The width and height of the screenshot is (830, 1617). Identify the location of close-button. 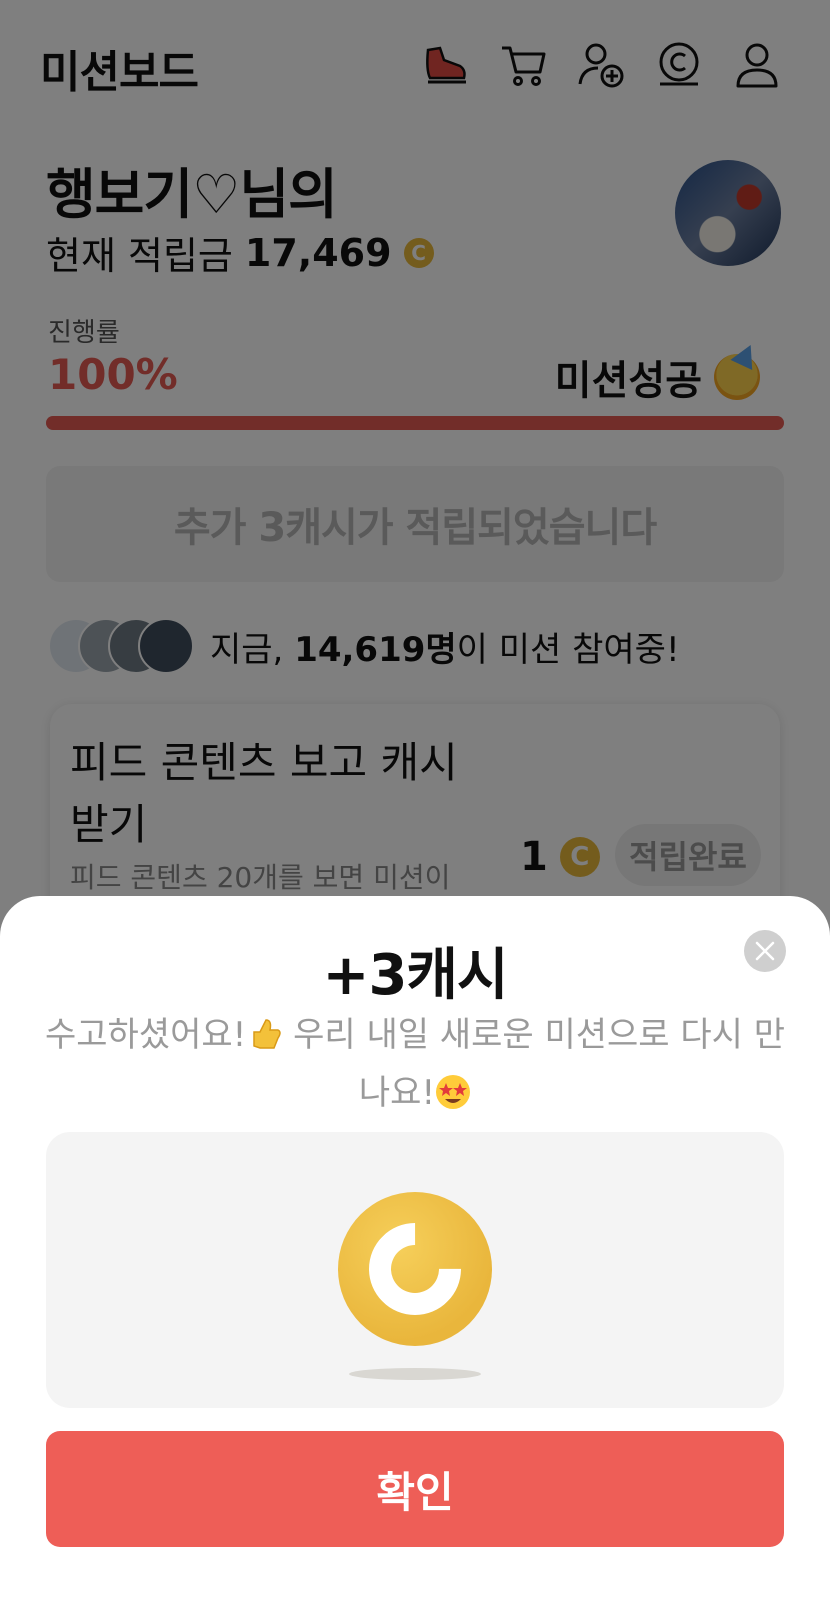
(765, 951).